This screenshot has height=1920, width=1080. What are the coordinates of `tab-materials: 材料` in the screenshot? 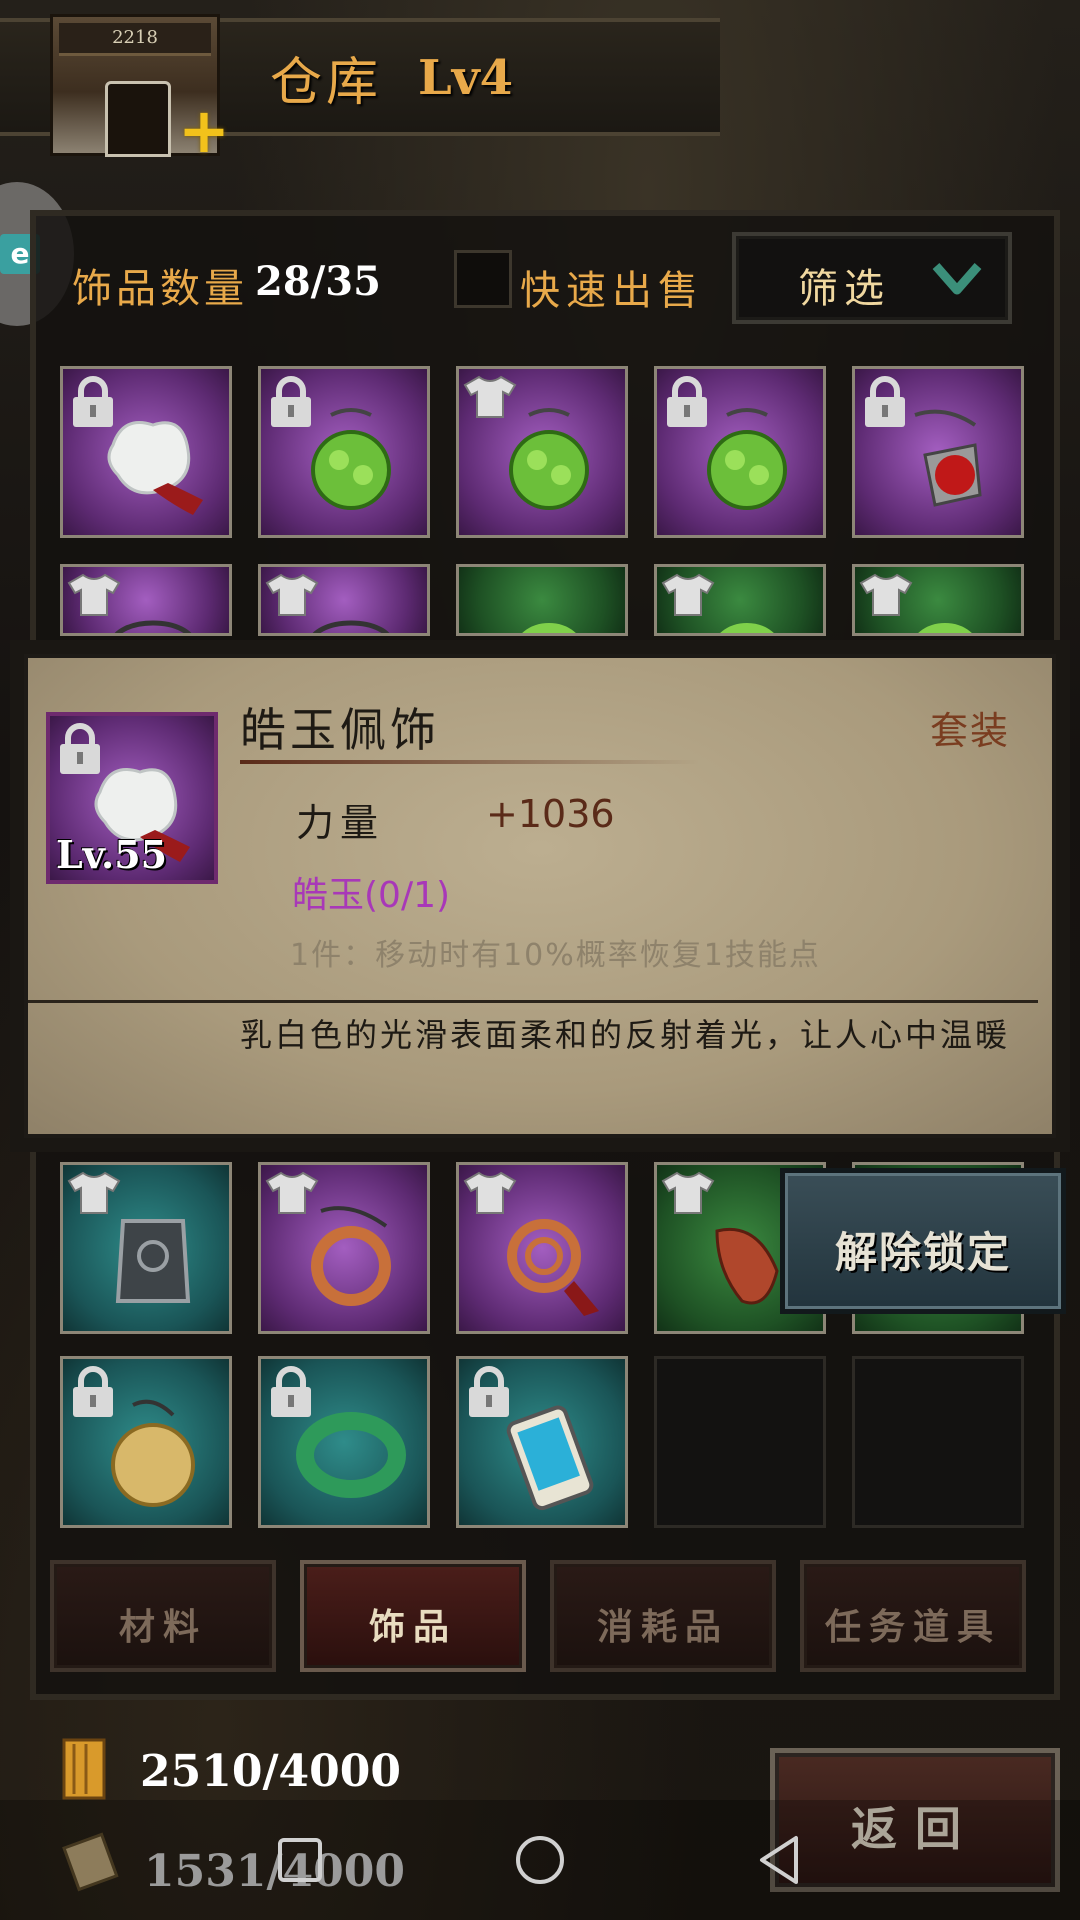 It's located at (163, 1616).